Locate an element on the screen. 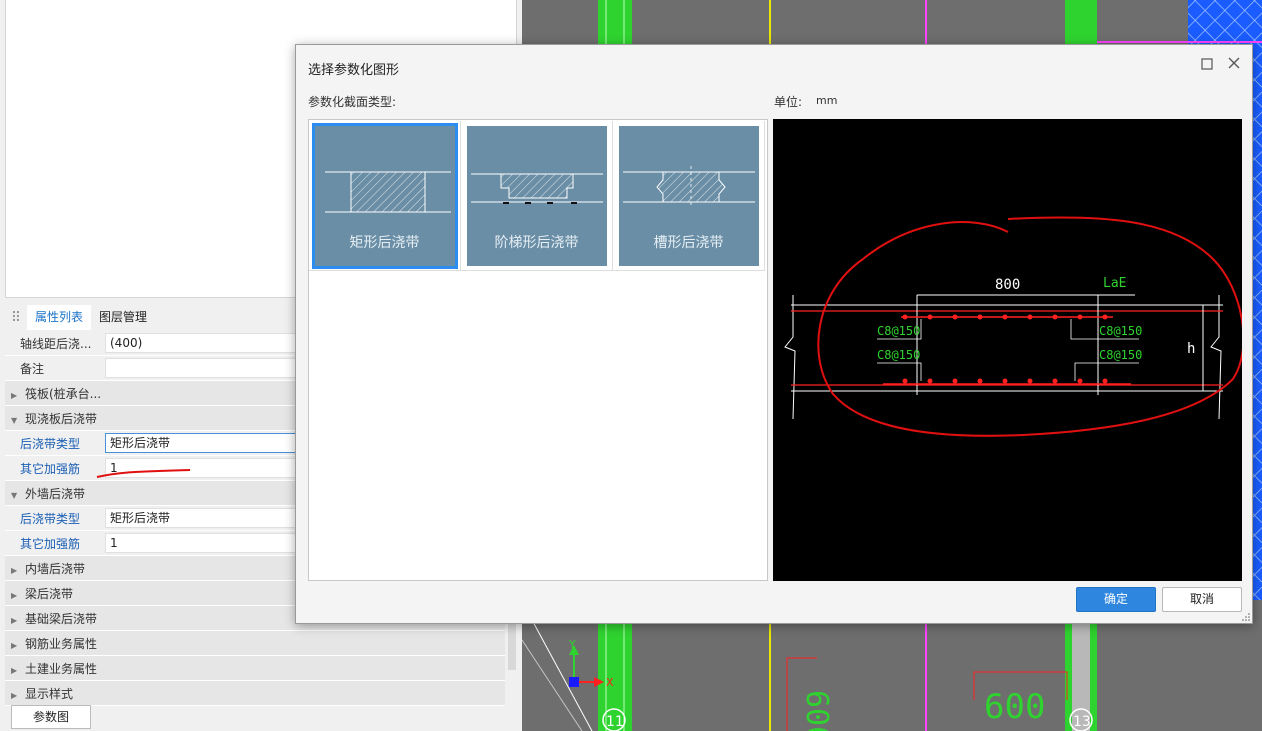  hatched-region is located at coordinates (1225, 22).